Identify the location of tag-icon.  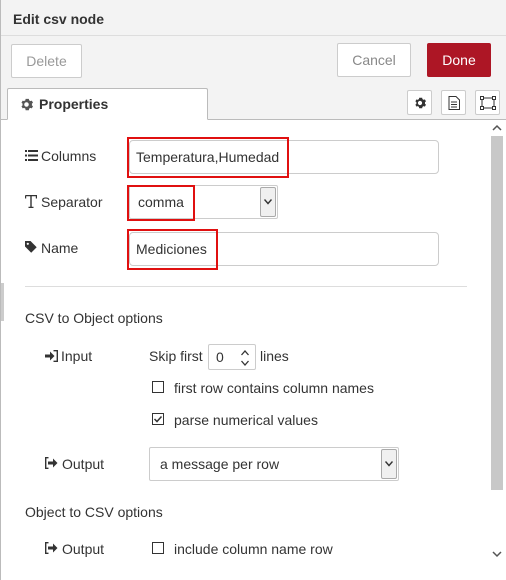
(31, 247).